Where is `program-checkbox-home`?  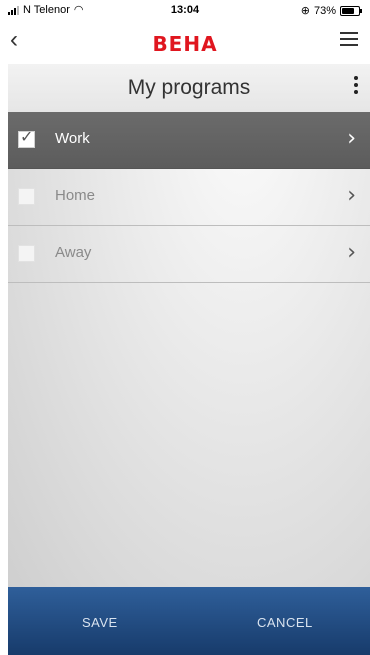
program-checkbox-home is located at coordinates (26, 196).